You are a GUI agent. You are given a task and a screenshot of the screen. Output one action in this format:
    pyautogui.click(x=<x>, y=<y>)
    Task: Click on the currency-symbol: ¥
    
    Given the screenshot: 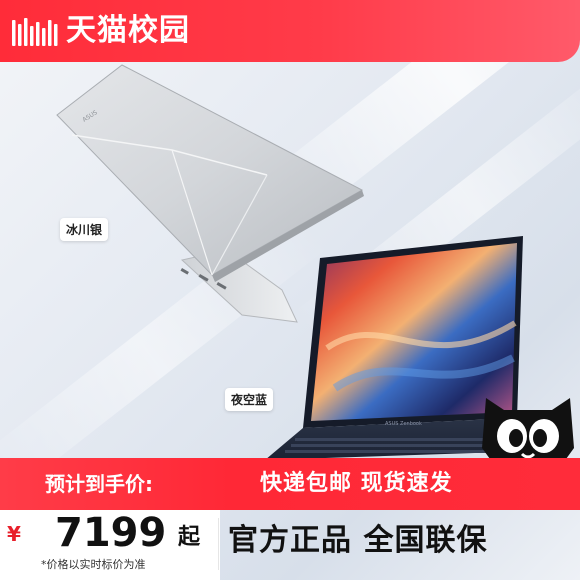 What is the action you would take?
    pyautogui.click(x=14, y=534)
    